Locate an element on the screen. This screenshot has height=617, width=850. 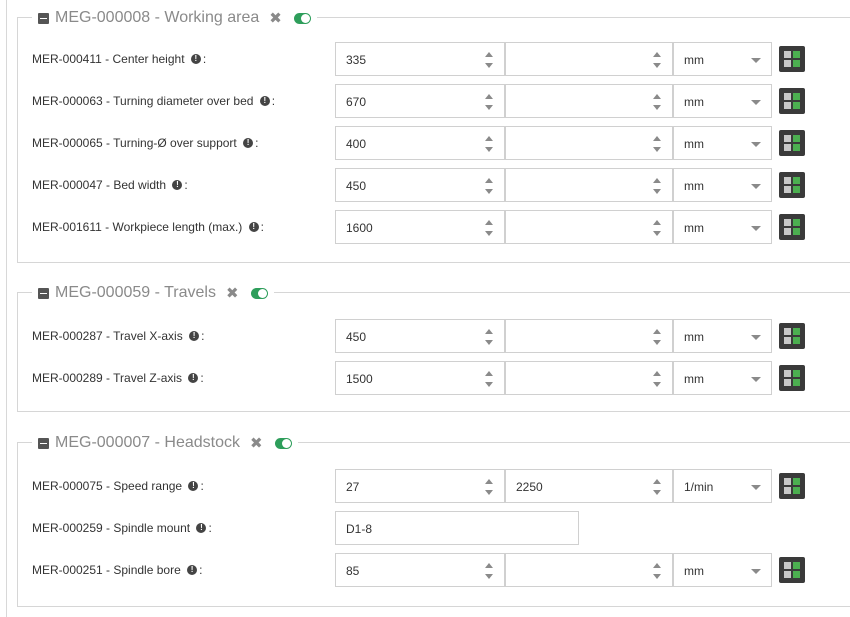
group-header: MEG-000059 - Travels ✖ is located at coordinates (153, 293).